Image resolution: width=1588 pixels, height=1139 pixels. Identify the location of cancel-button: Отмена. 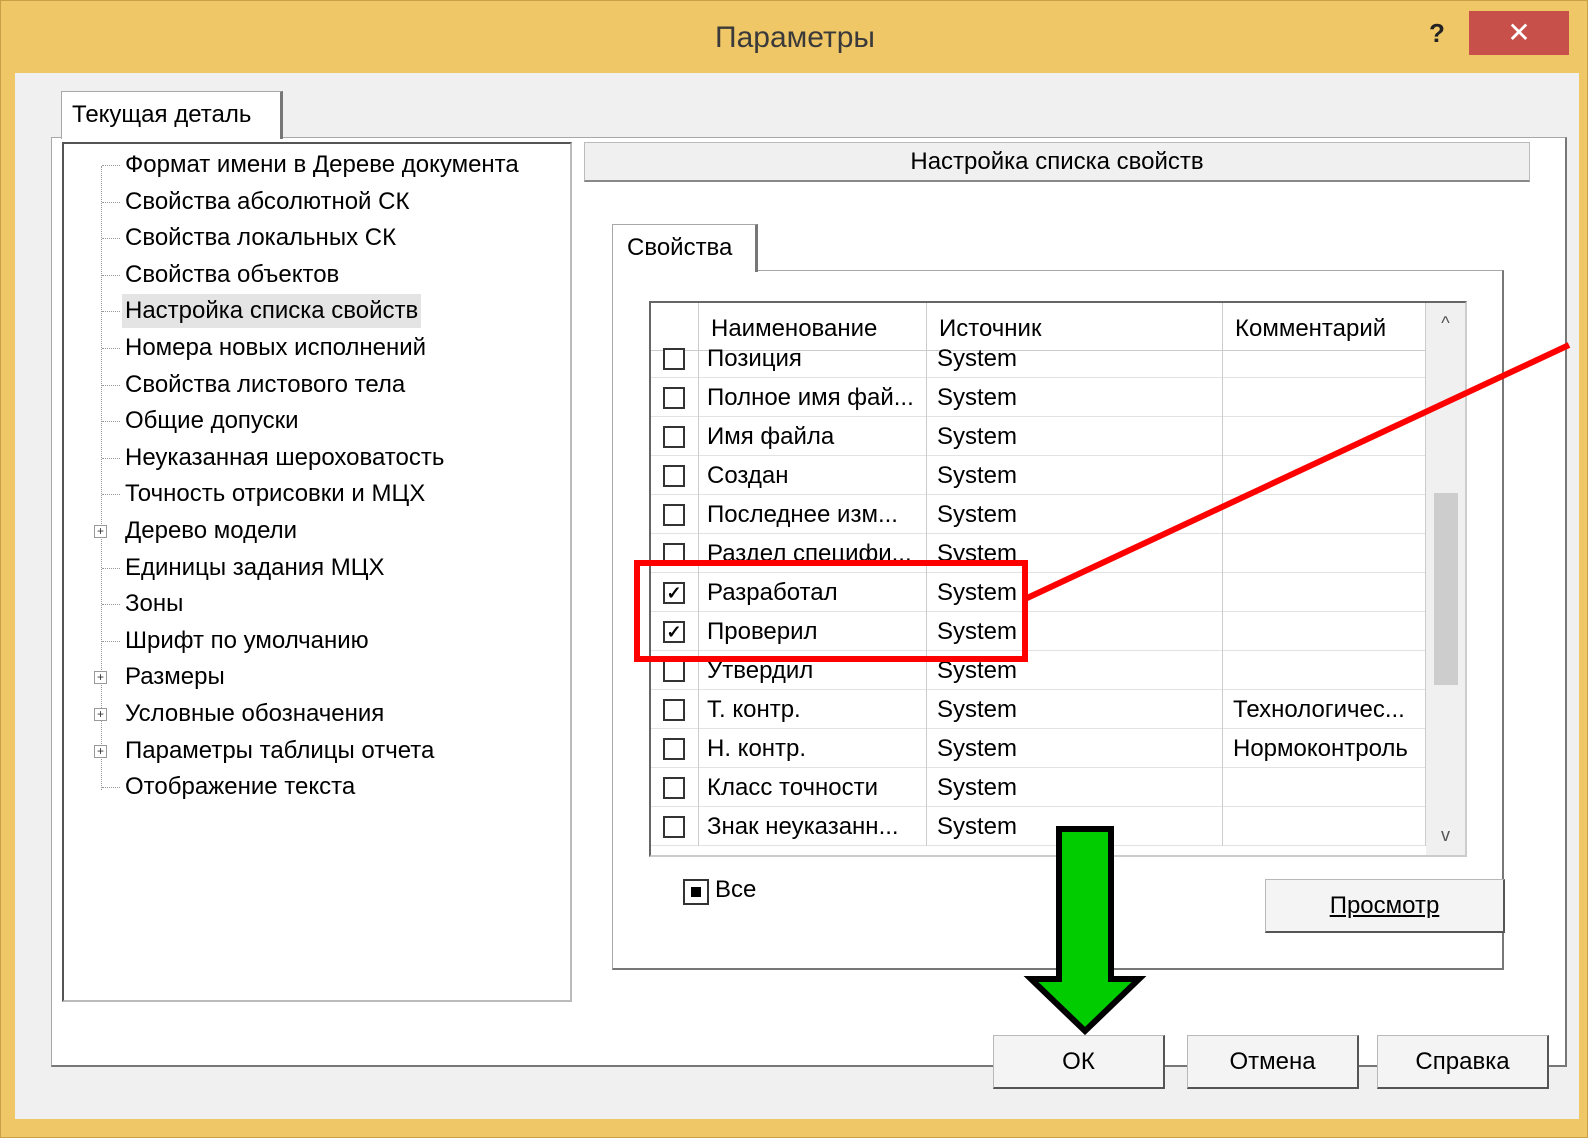
(1273, 1062).